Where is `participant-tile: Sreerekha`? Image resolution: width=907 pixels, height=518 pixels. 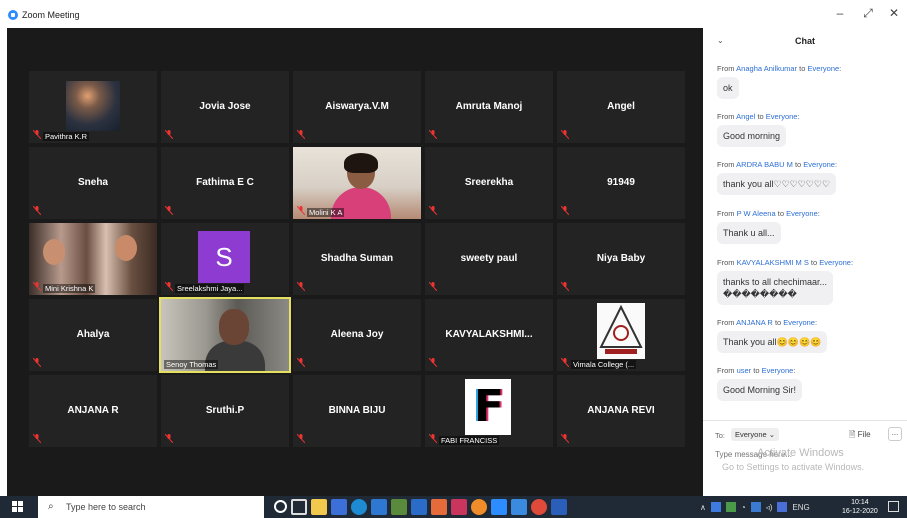 participant-tile: Sreerekha is located at coordinates (489, 183).